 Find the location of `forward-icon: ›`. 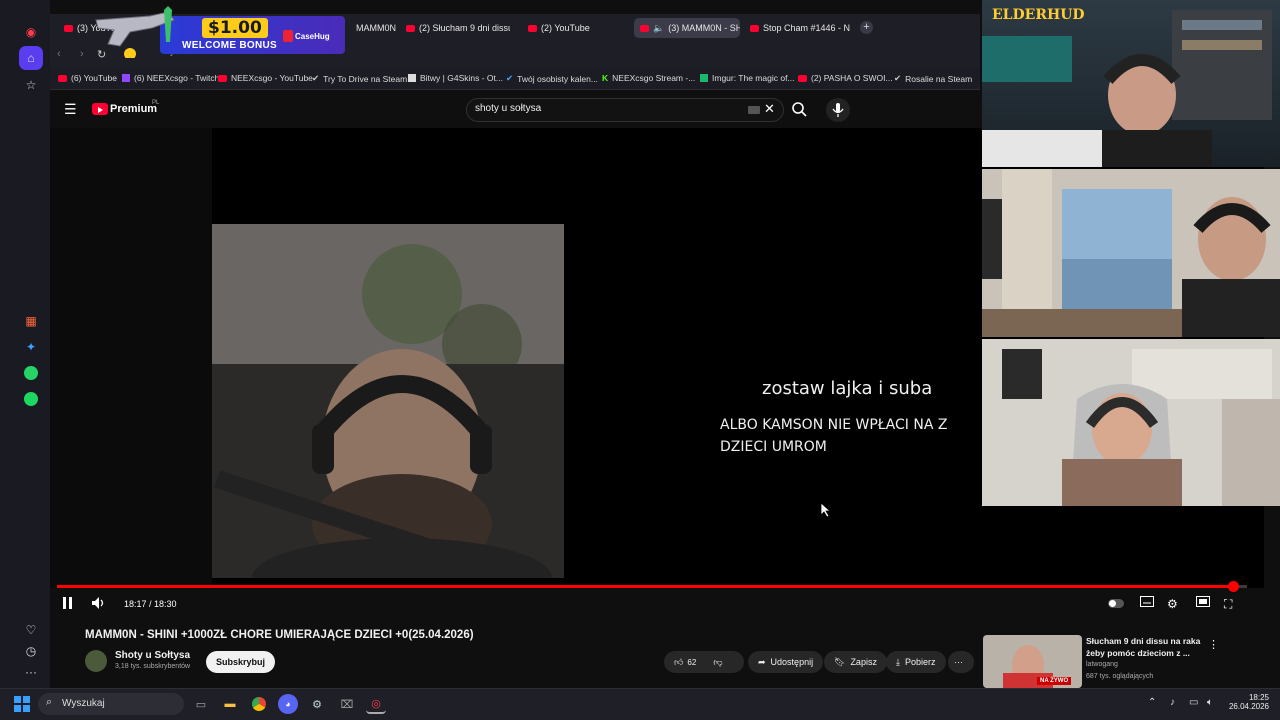

forward-icon: › is located at coordinates (82, 54).